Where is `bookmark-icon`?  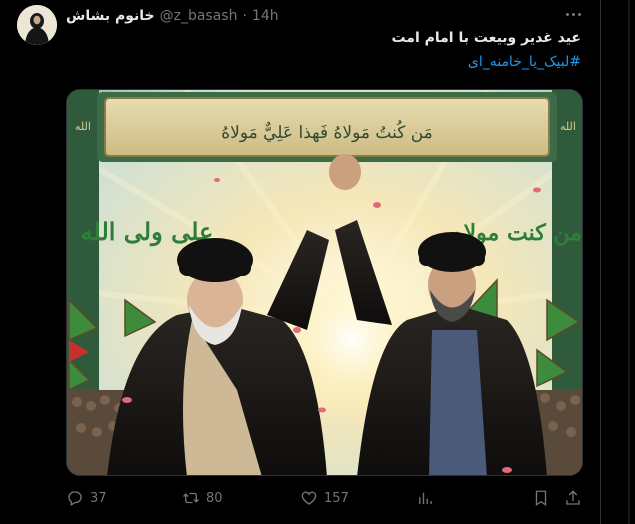
bookmark-icon is located at coordinates (541, 498).